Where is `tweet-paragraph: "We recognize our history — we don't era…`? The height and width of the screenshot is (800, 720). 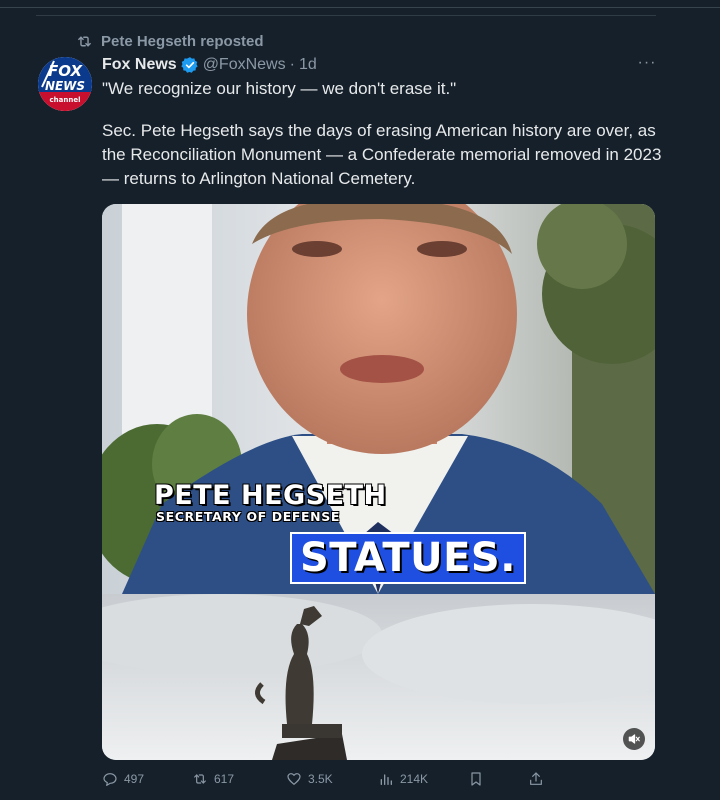
tweet-paragraph: "We recognize our history — we don't era… is located at coordinates (279, 88).